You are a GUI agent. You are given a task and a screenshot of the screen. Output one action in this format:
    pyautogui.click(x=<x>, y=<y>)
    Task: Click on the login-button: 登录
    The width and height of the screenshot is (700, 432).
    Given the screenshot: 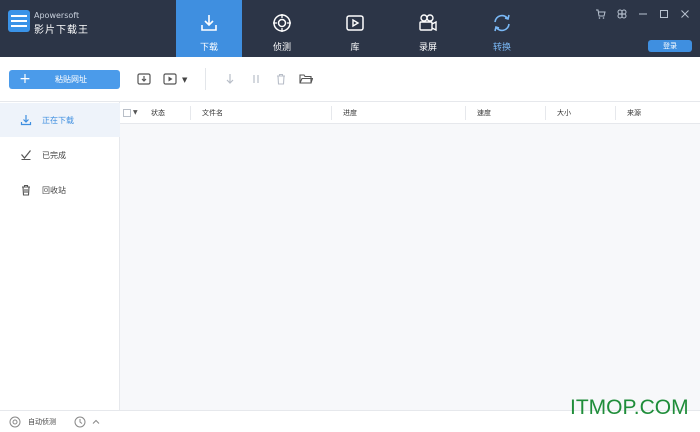 What is the action you would take?
    pyautogui.click(x=670, y=46)
    